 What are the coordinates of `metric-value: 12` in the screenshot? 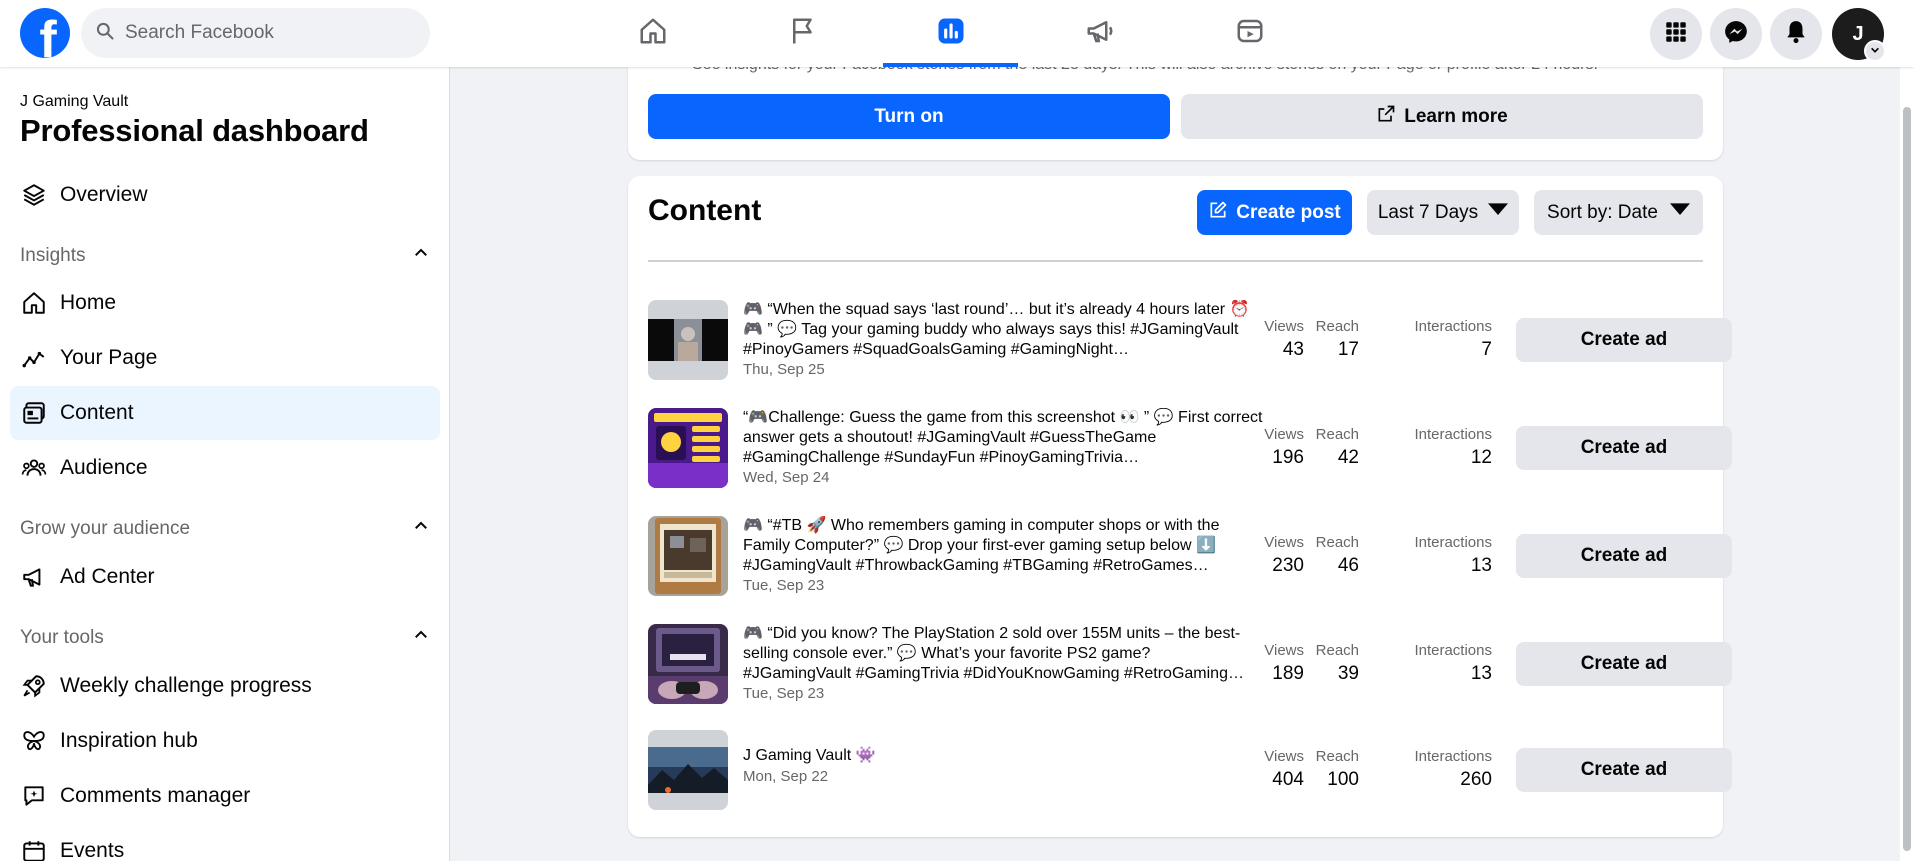 It's located at (1481, 457).